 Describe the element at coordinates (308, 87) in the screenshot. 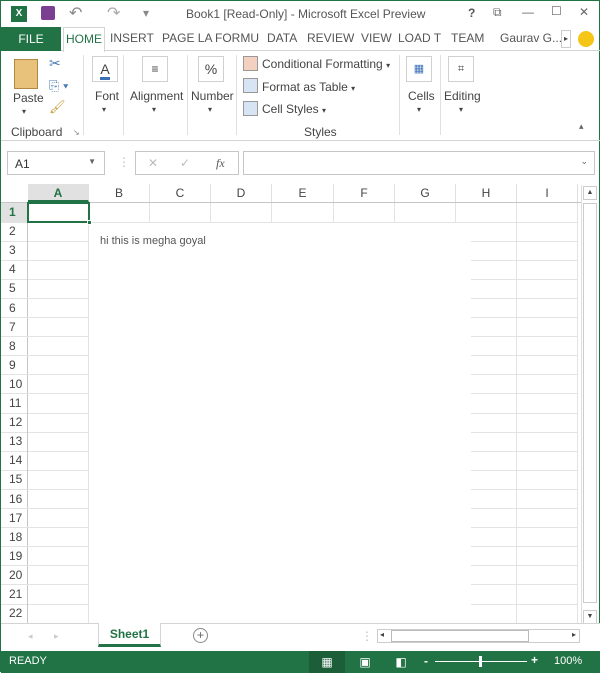

I see `format-as-table-button: Format as Table ▾` at that location.